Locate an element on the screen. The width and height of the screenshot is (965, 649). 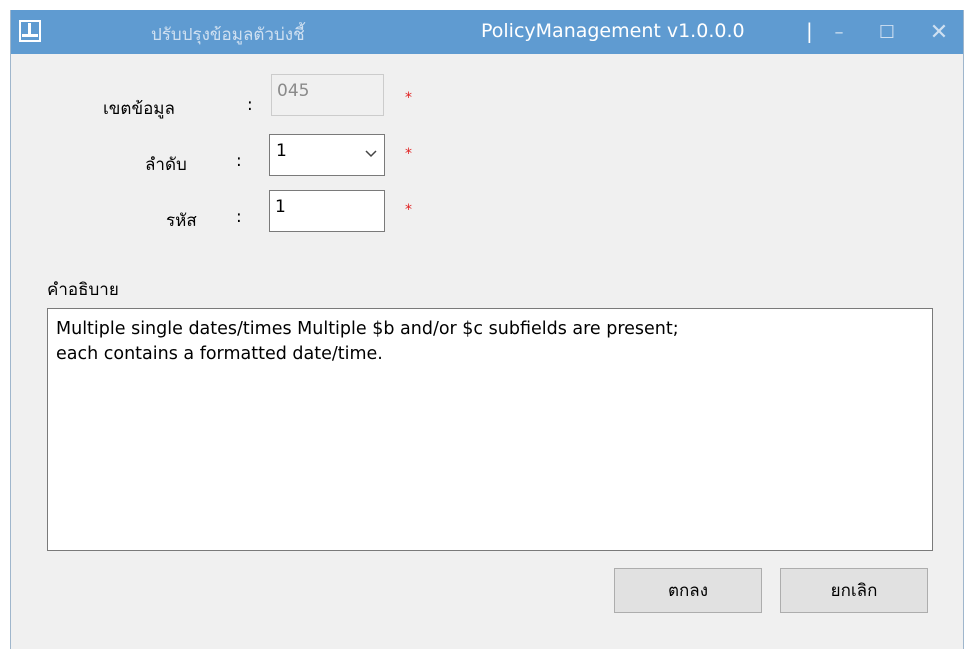
data-zone-field: 045 is located at coordinates (327, 95).